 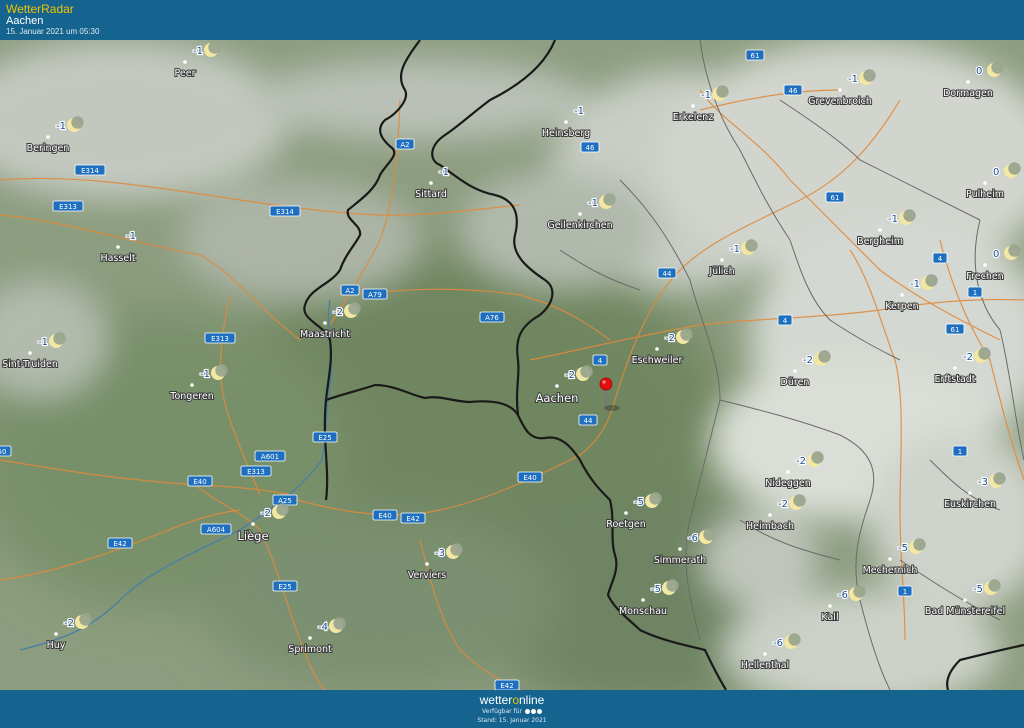 What do you see at coordinates (770, 526) in the screenshot?
I see `city-name: Heimbach` at bounding box center [770, 526].